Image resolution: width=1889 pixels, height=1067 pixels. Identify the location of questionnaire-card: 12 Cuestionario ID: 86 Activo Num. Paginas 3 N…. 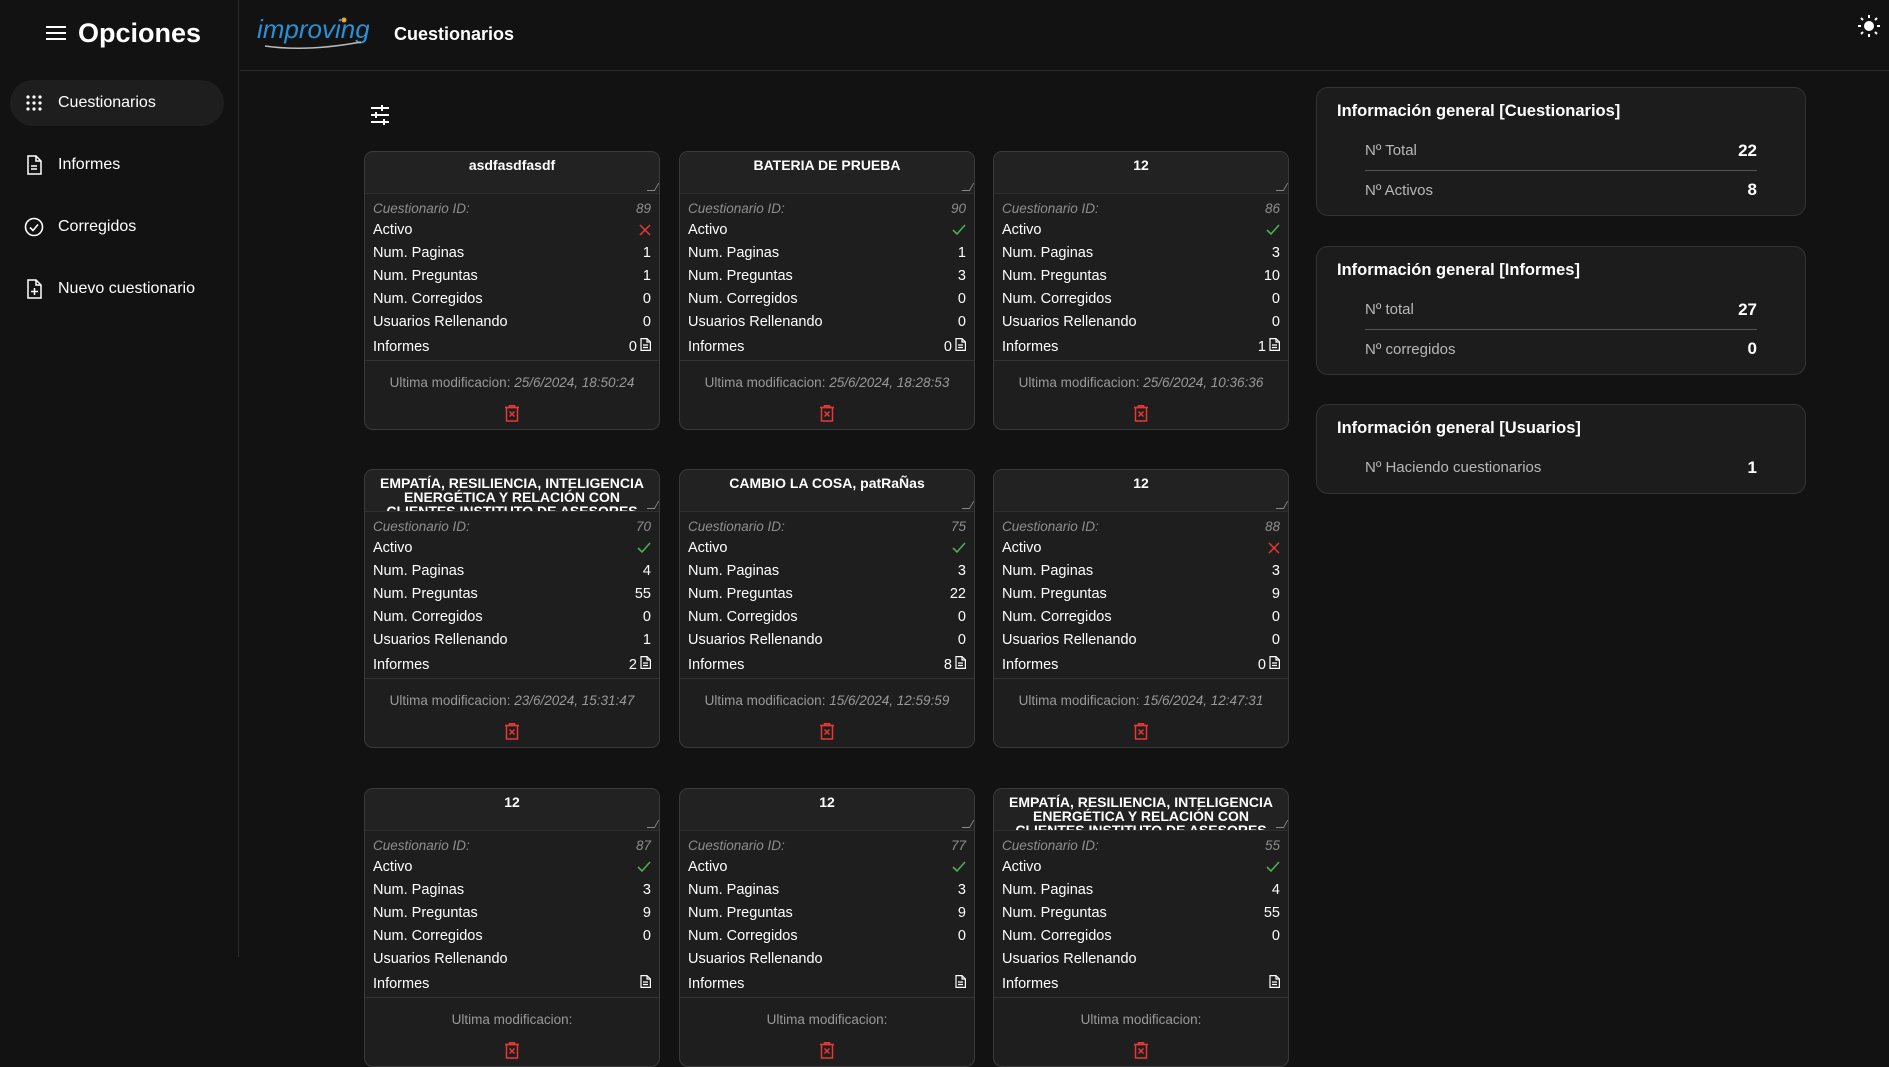
(1141, 290).